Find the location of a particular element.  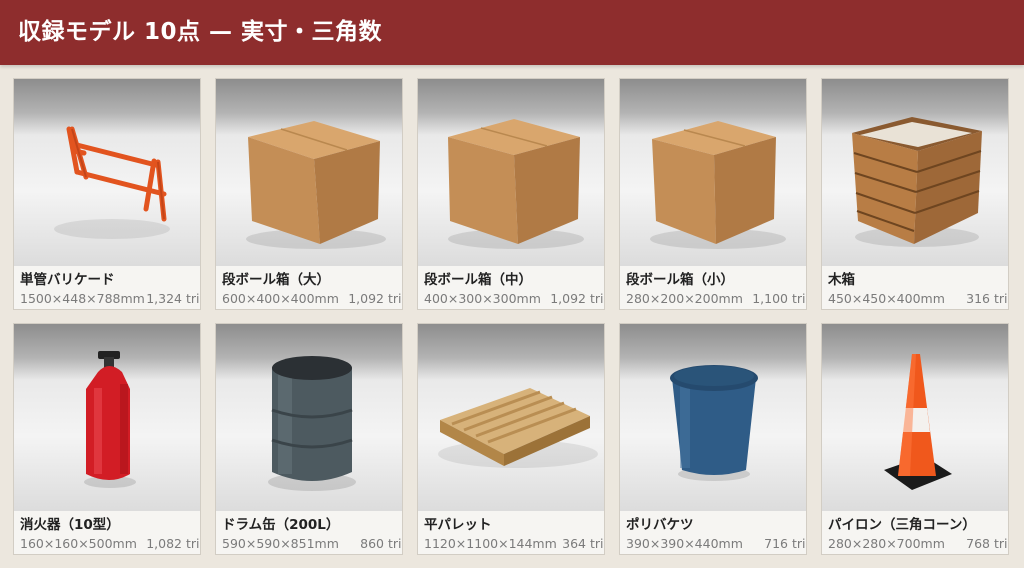

model-card-drum-can: ドラム缶（200L） 590×590×851mm 860 tris is located at coordinates (309, 439).